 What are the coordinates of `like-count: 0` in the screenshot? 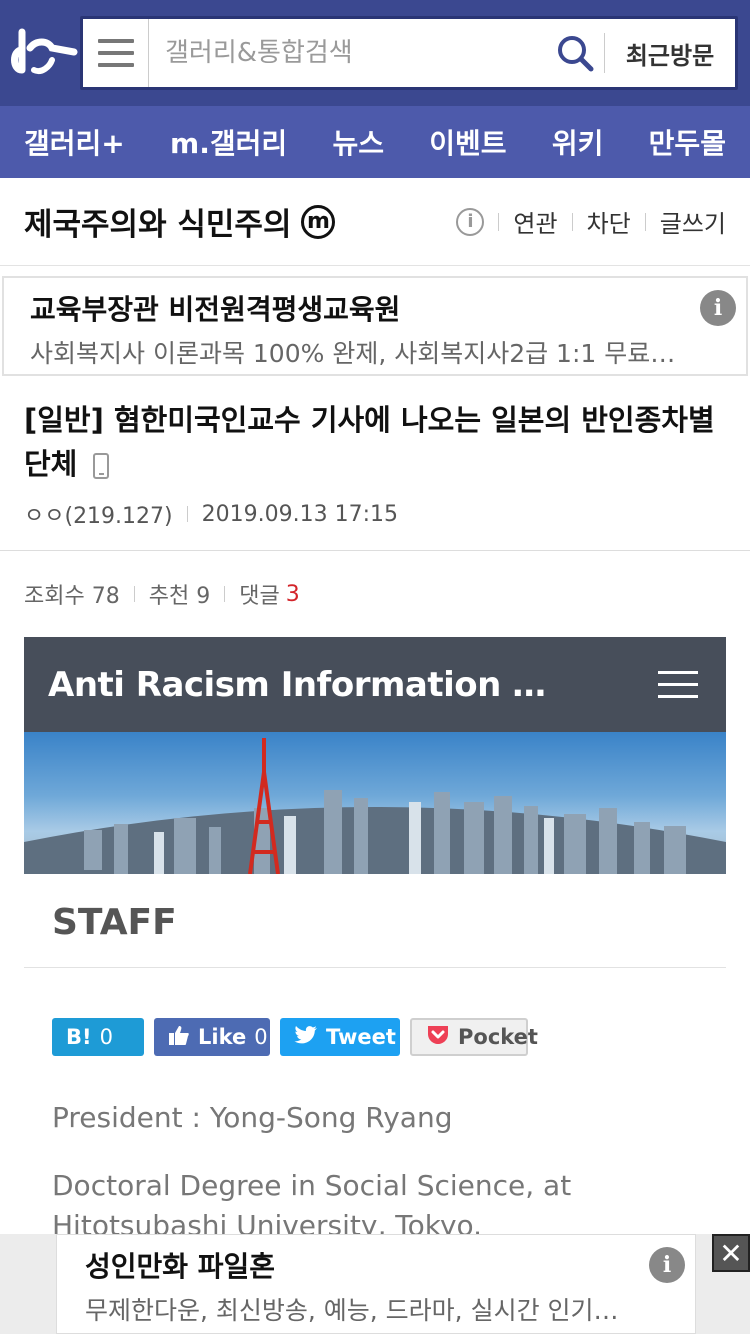 It's located at (261, 1037).